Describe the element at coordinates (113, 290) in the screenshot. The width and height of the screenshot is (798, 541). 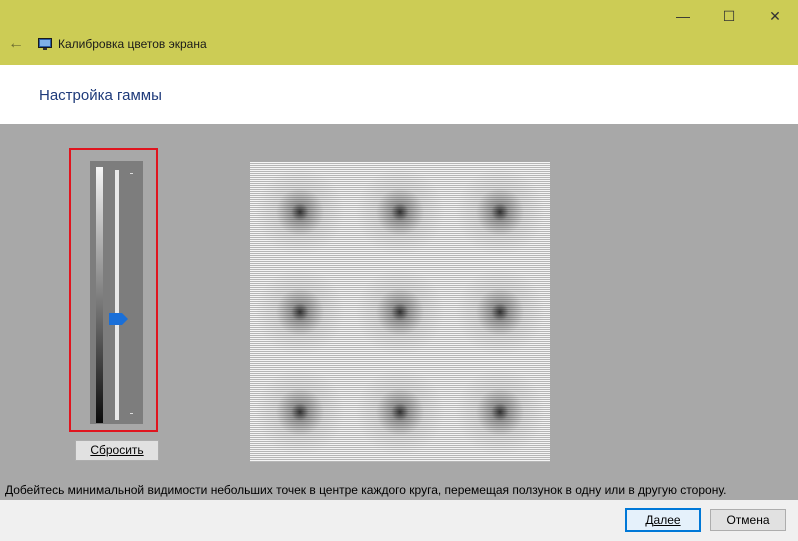
I see `highlight-frame` at that location.